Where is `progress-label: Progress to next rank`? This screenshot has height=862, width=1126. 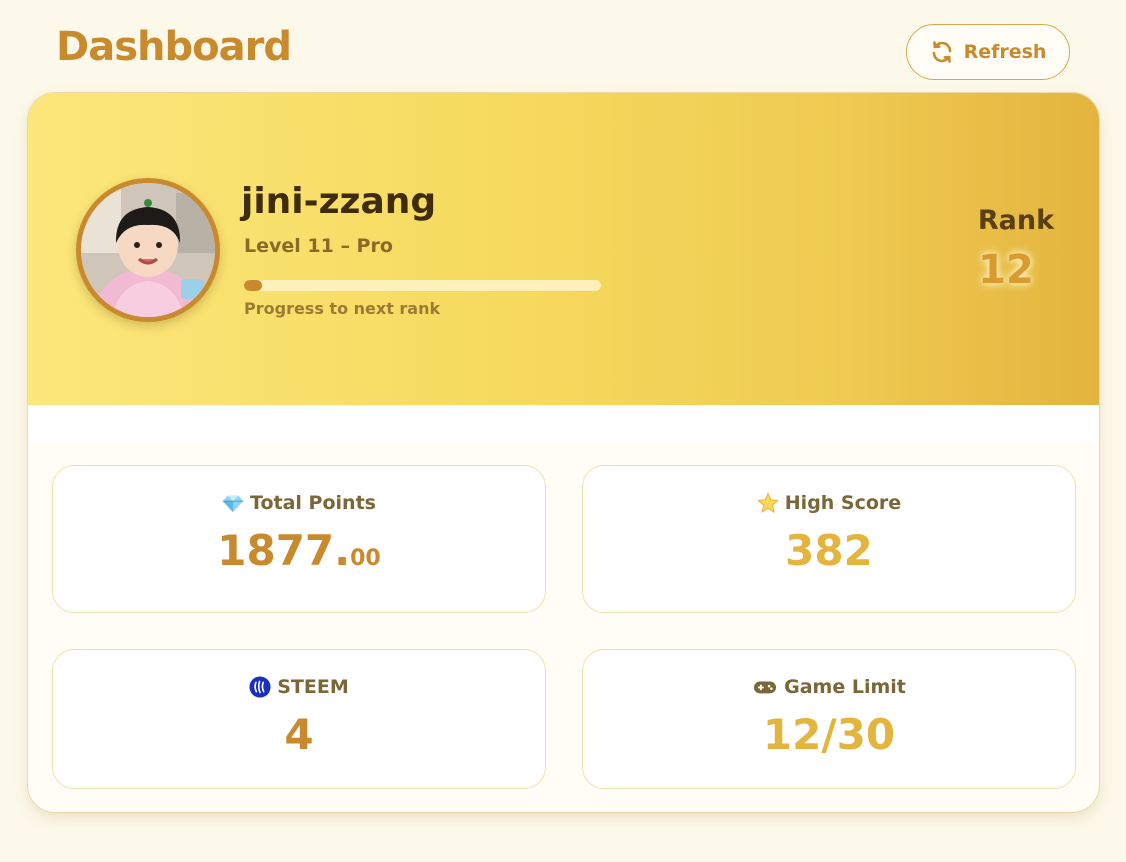
progress-label: Progress to next rank is located at coordinates (342, 308).